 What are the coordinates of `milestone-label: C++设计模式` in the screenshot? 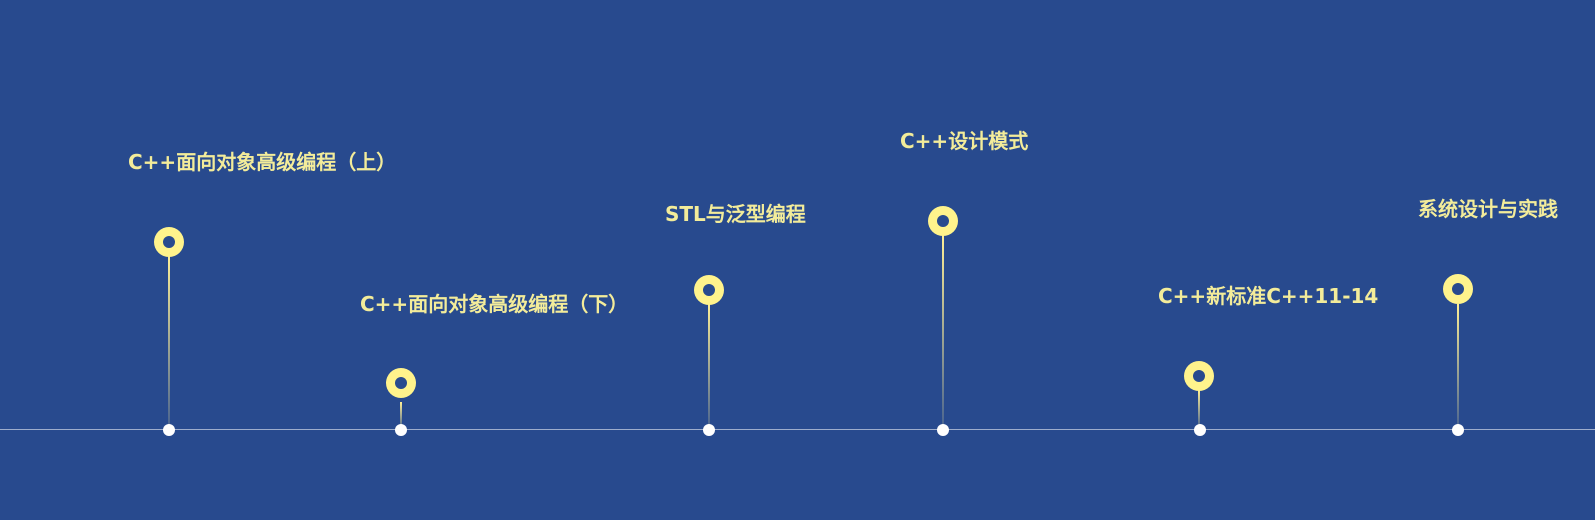 It's located at (964, 141).